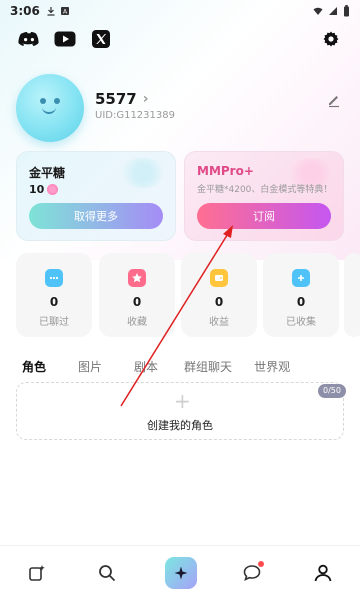 This screenshot has width=360, height=600. Describe the element at coordinates (318, 11) in the screenshot. I see `wifi-icon` at that location.